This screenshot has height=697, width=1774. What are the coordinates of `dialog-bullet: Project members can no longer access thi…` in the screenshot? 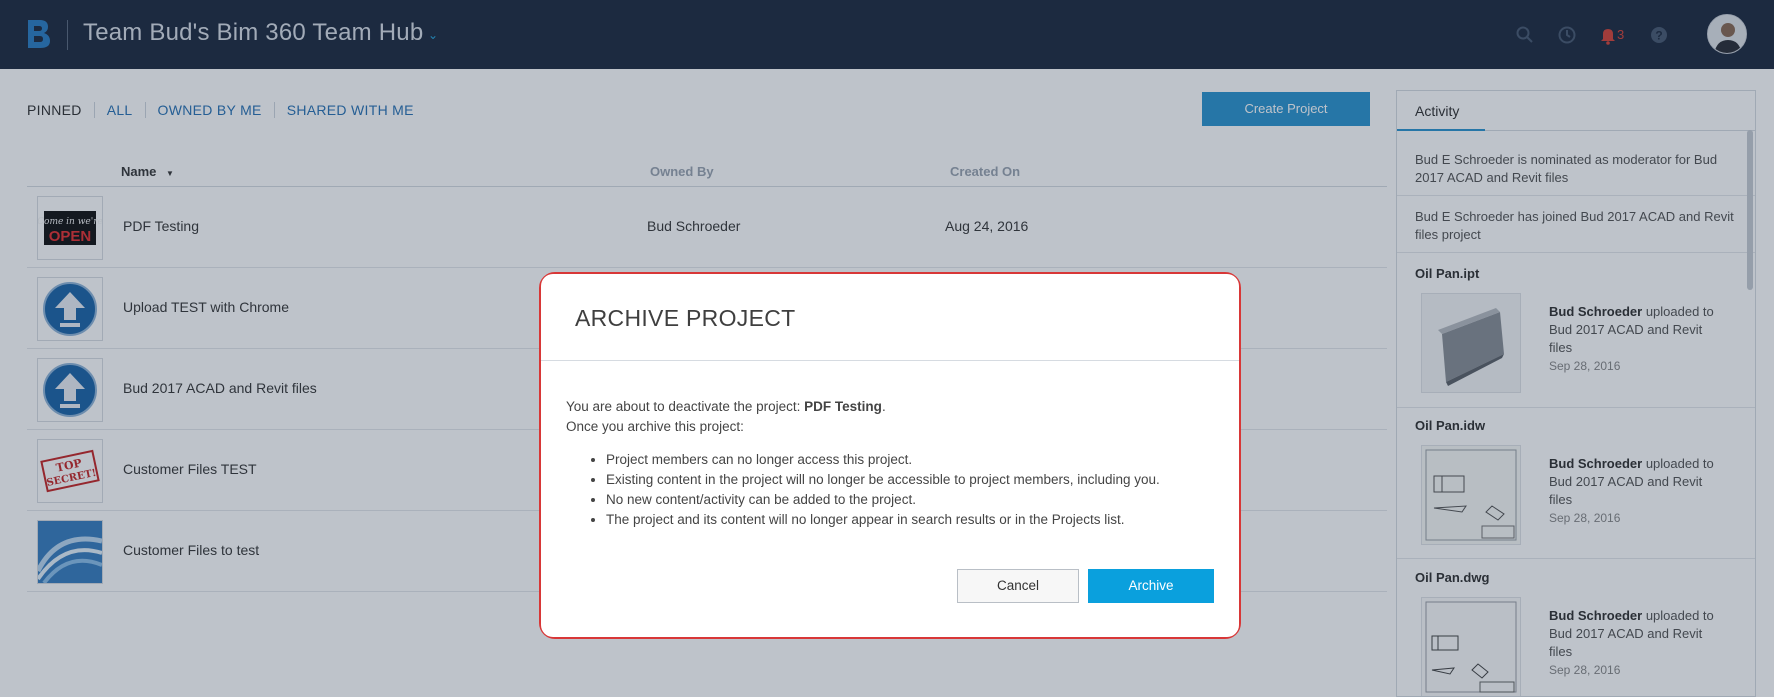 It's located at (911, 460).